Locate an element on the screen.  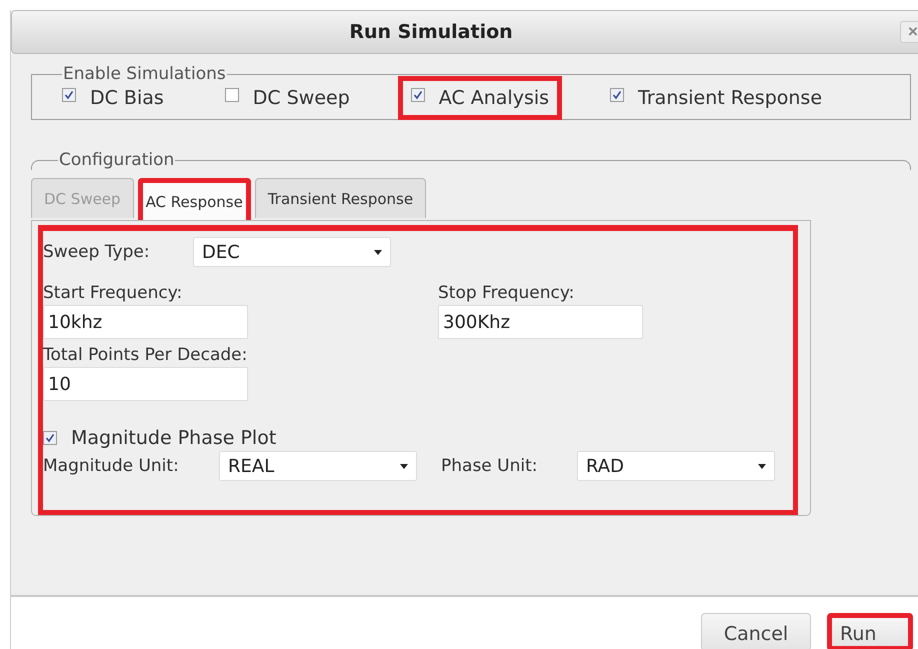
field-label: Sweep Type: is located at coordinates (97, 252).